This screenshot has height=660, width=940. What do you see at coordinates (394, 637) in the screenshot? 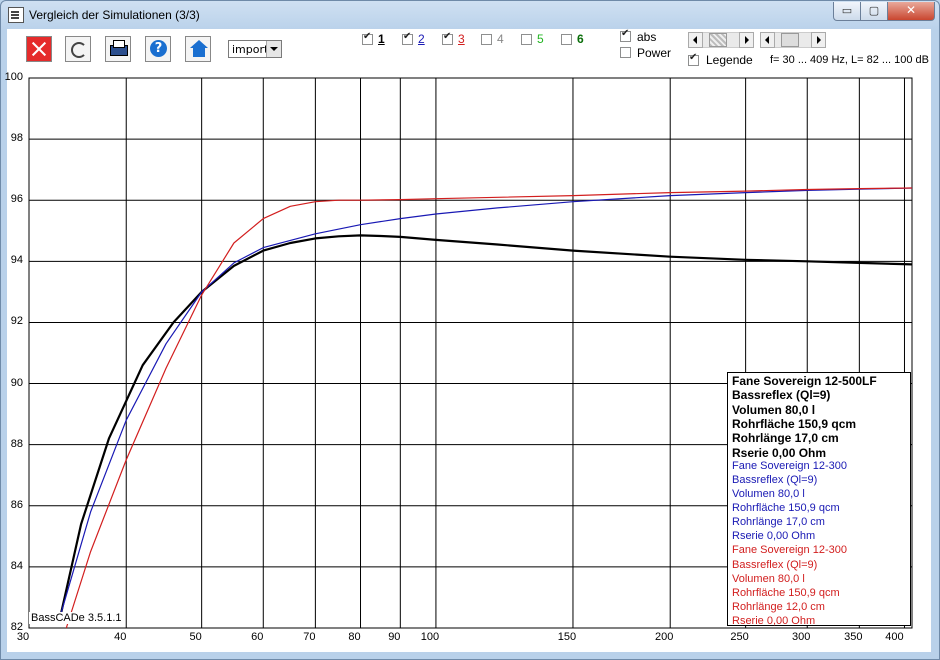
I see `x-tick-label: 90` at bounding box center [394, 637].